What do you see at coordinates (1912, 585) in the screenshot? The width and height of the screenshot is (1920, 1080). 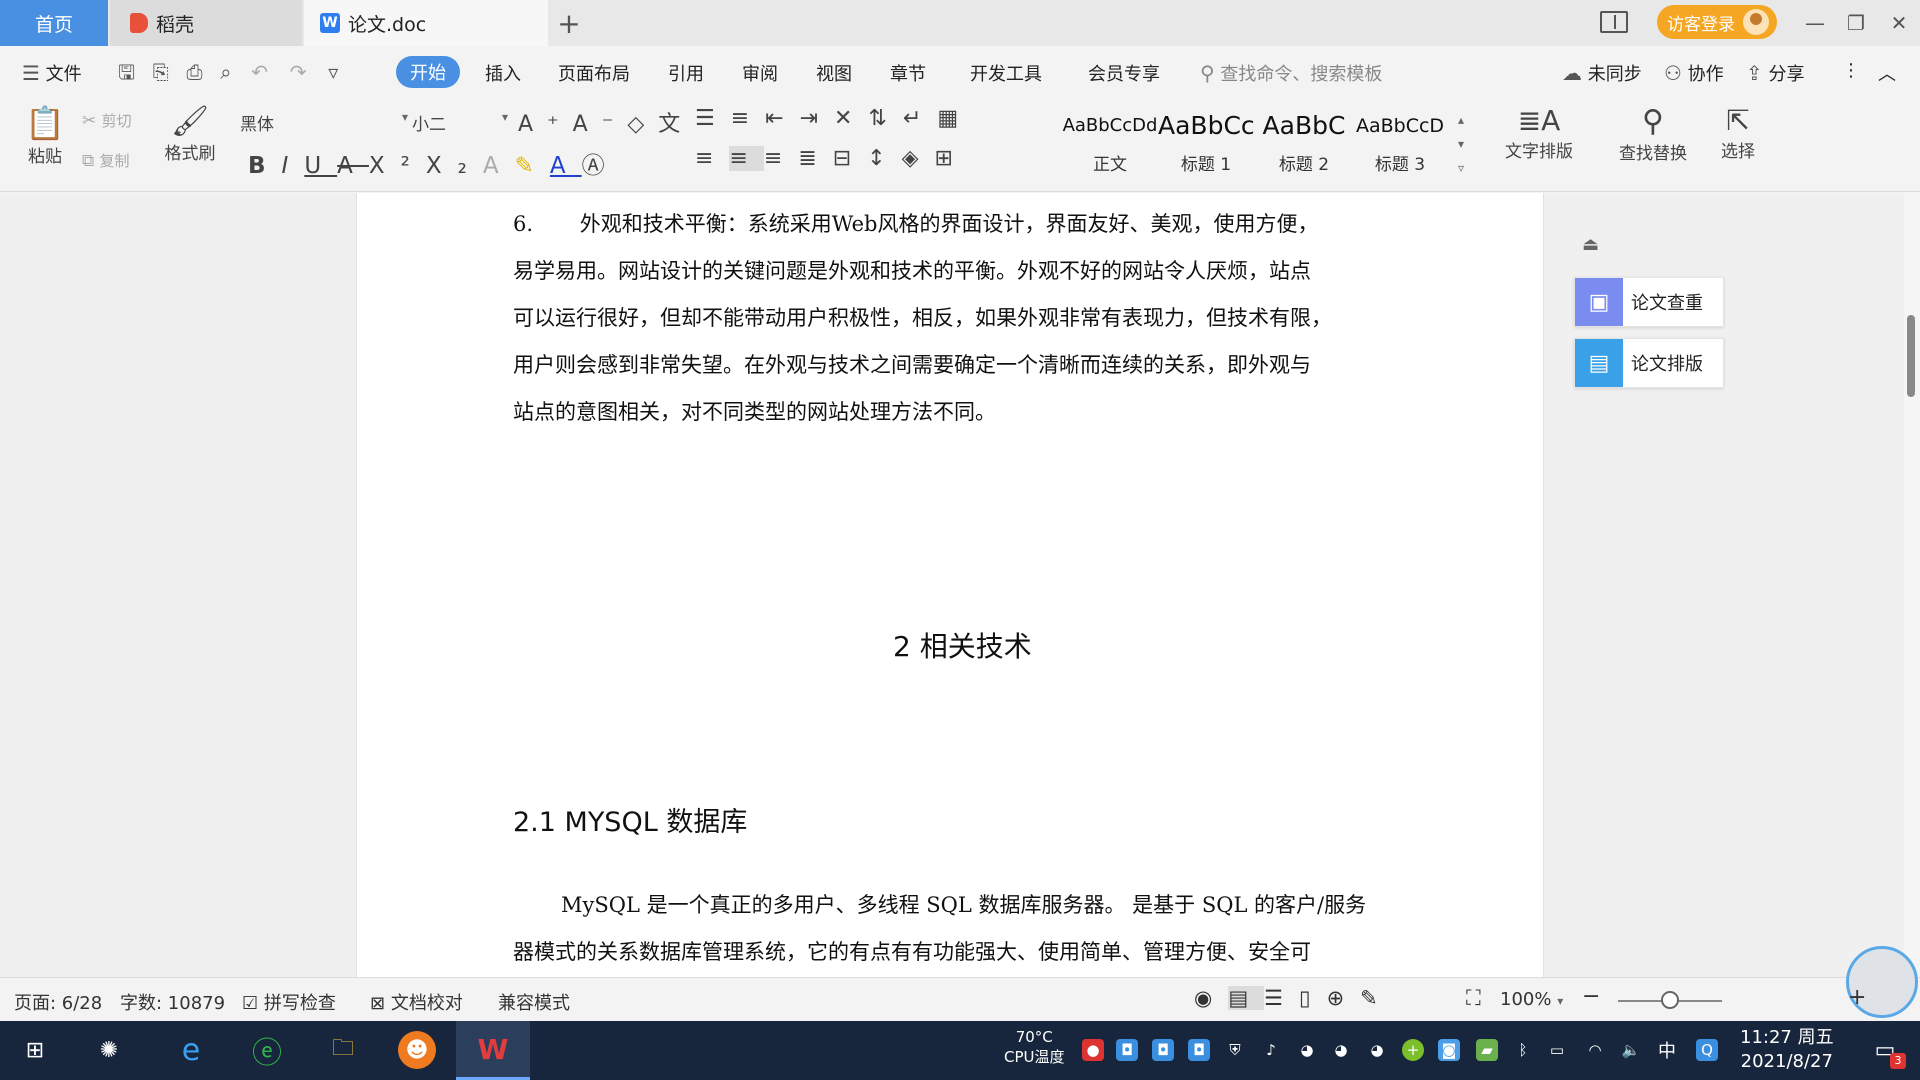 I see `vertical-scrollbar` at bounding box center [1912, 585].